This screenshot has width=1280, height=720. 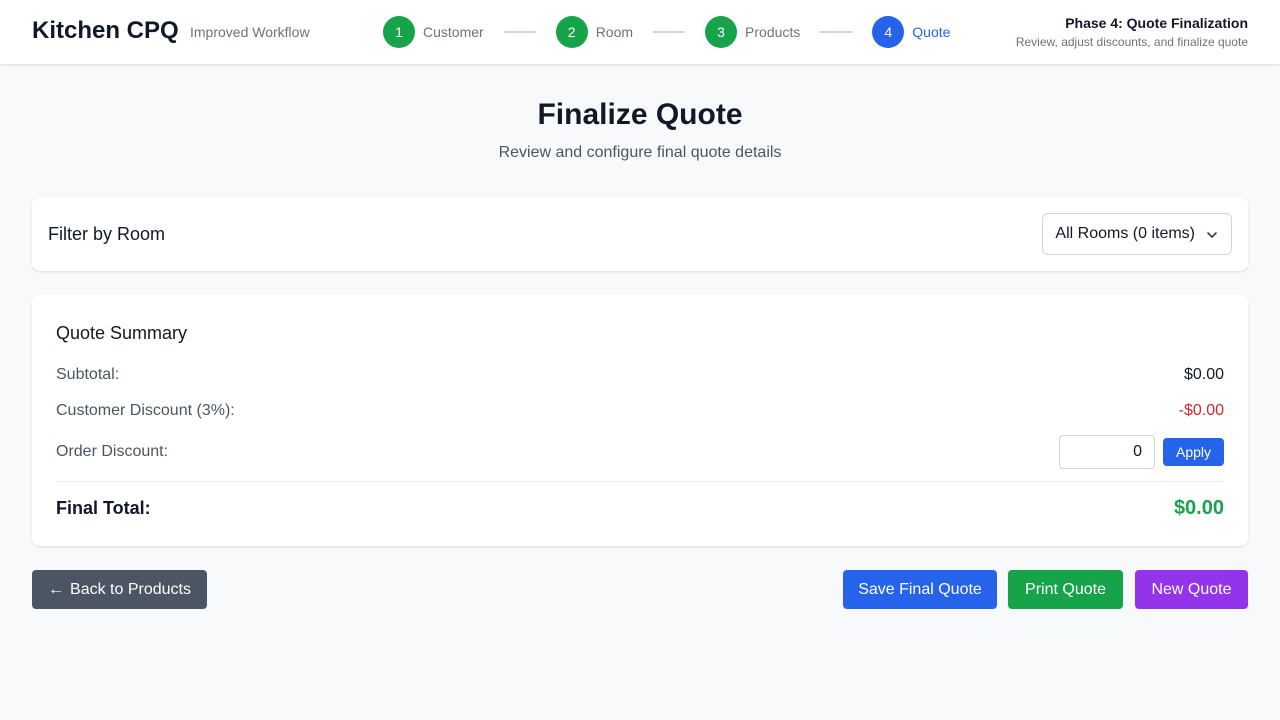 What do you see at coordinates (105, 30) in the screenshot?
I see `app-brand: Kitchen CPQ` at bounding box center [105, 30].